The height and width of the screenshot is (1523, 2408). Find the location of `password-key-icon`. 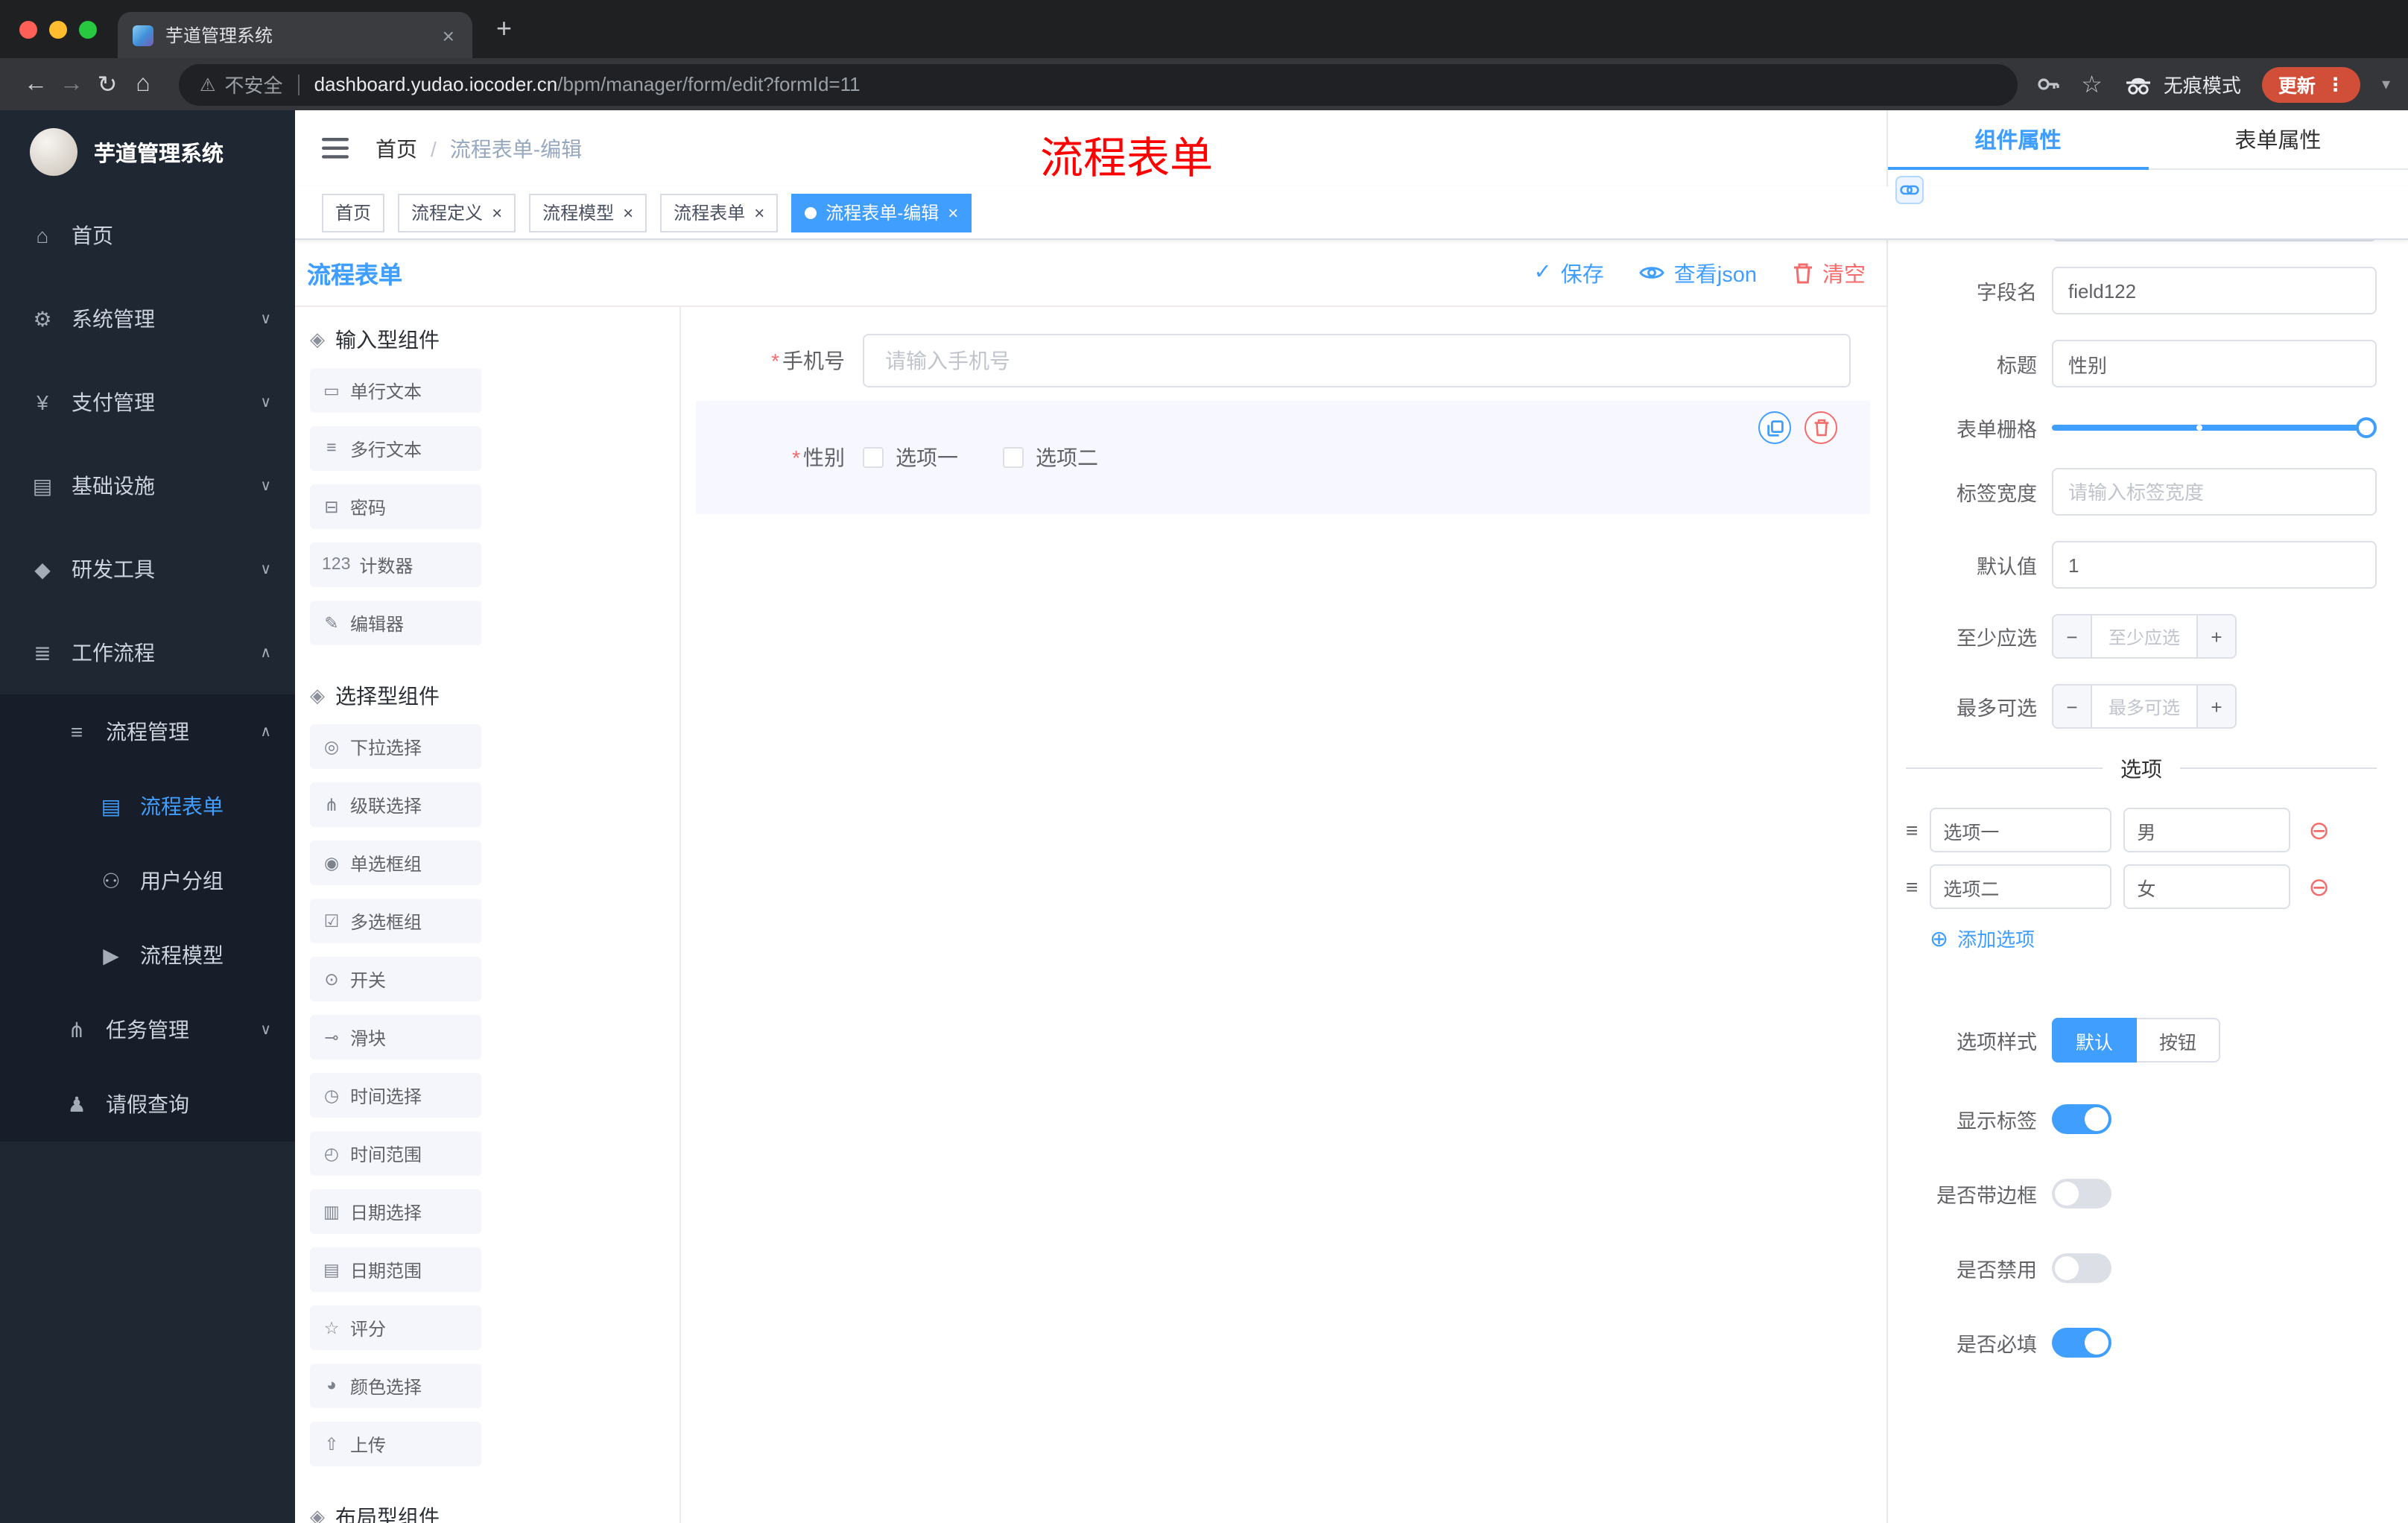

password-key-icon is located at coordinates (2047, 85).